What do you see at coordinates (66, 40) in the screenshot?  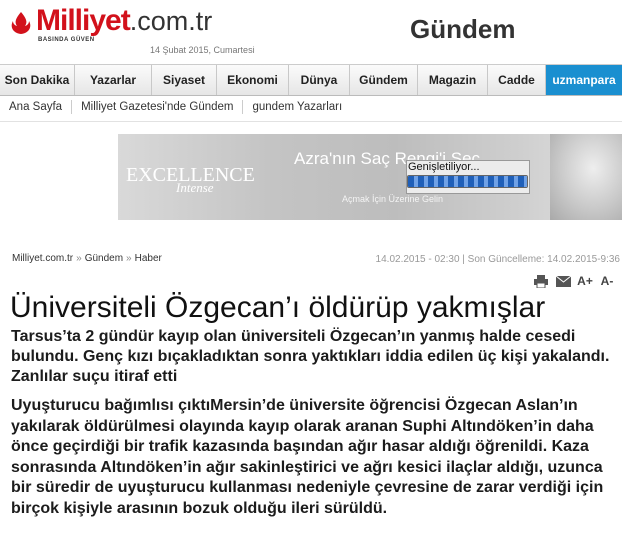 I see `logo-slogan: BASINDA GÜVEN` at bounding box center [66, 40].